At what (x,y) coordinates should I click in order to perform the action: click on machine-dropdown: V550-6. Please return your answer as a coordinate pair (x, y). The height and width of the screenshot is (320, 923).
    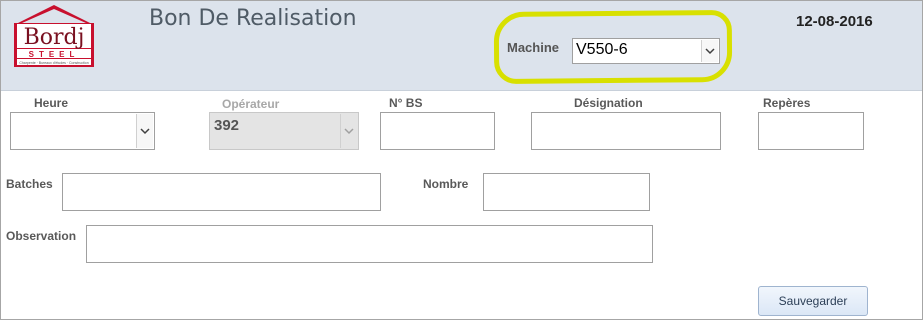
    Looking at the image, I should click on (646, 51).